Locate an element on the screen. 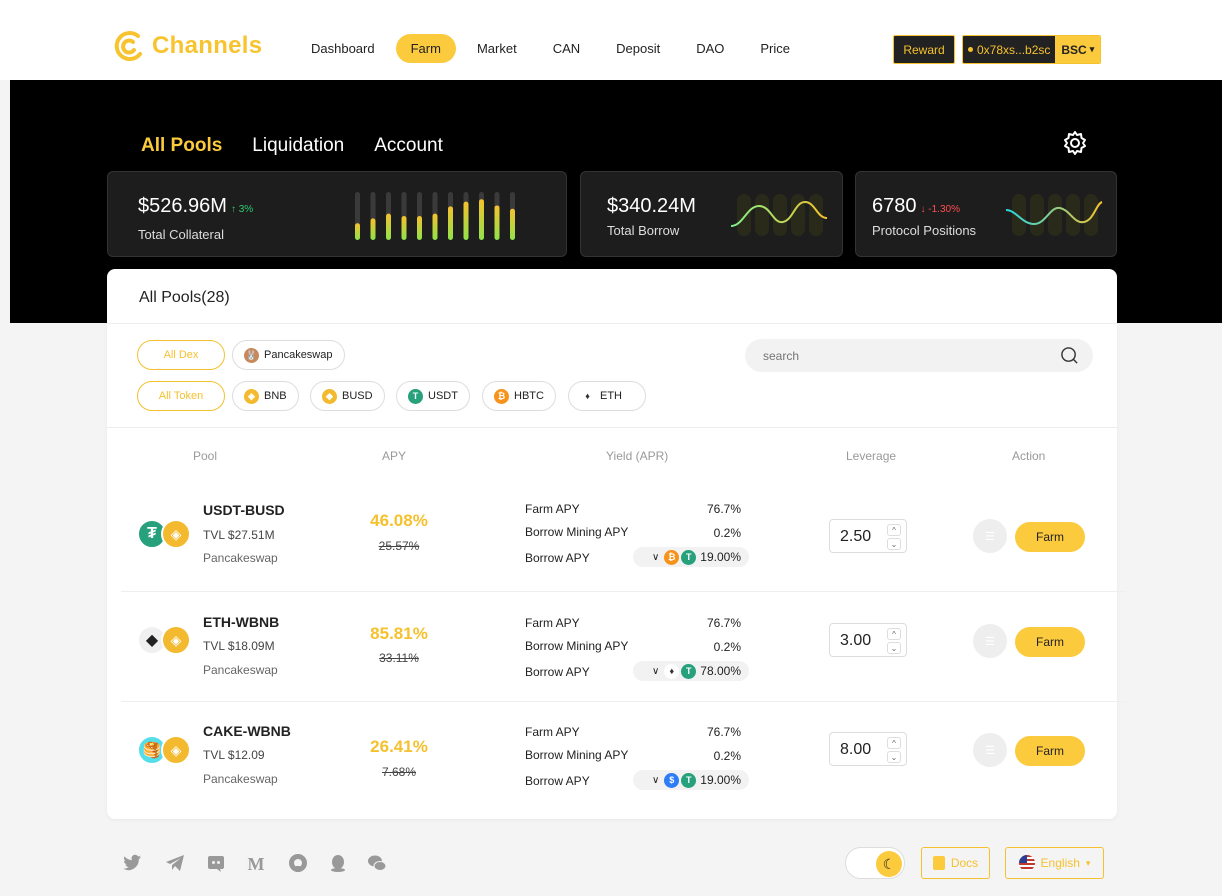 The image size is (1222, 896). borrow-wave-graphic is located at coordinates (779, 215).